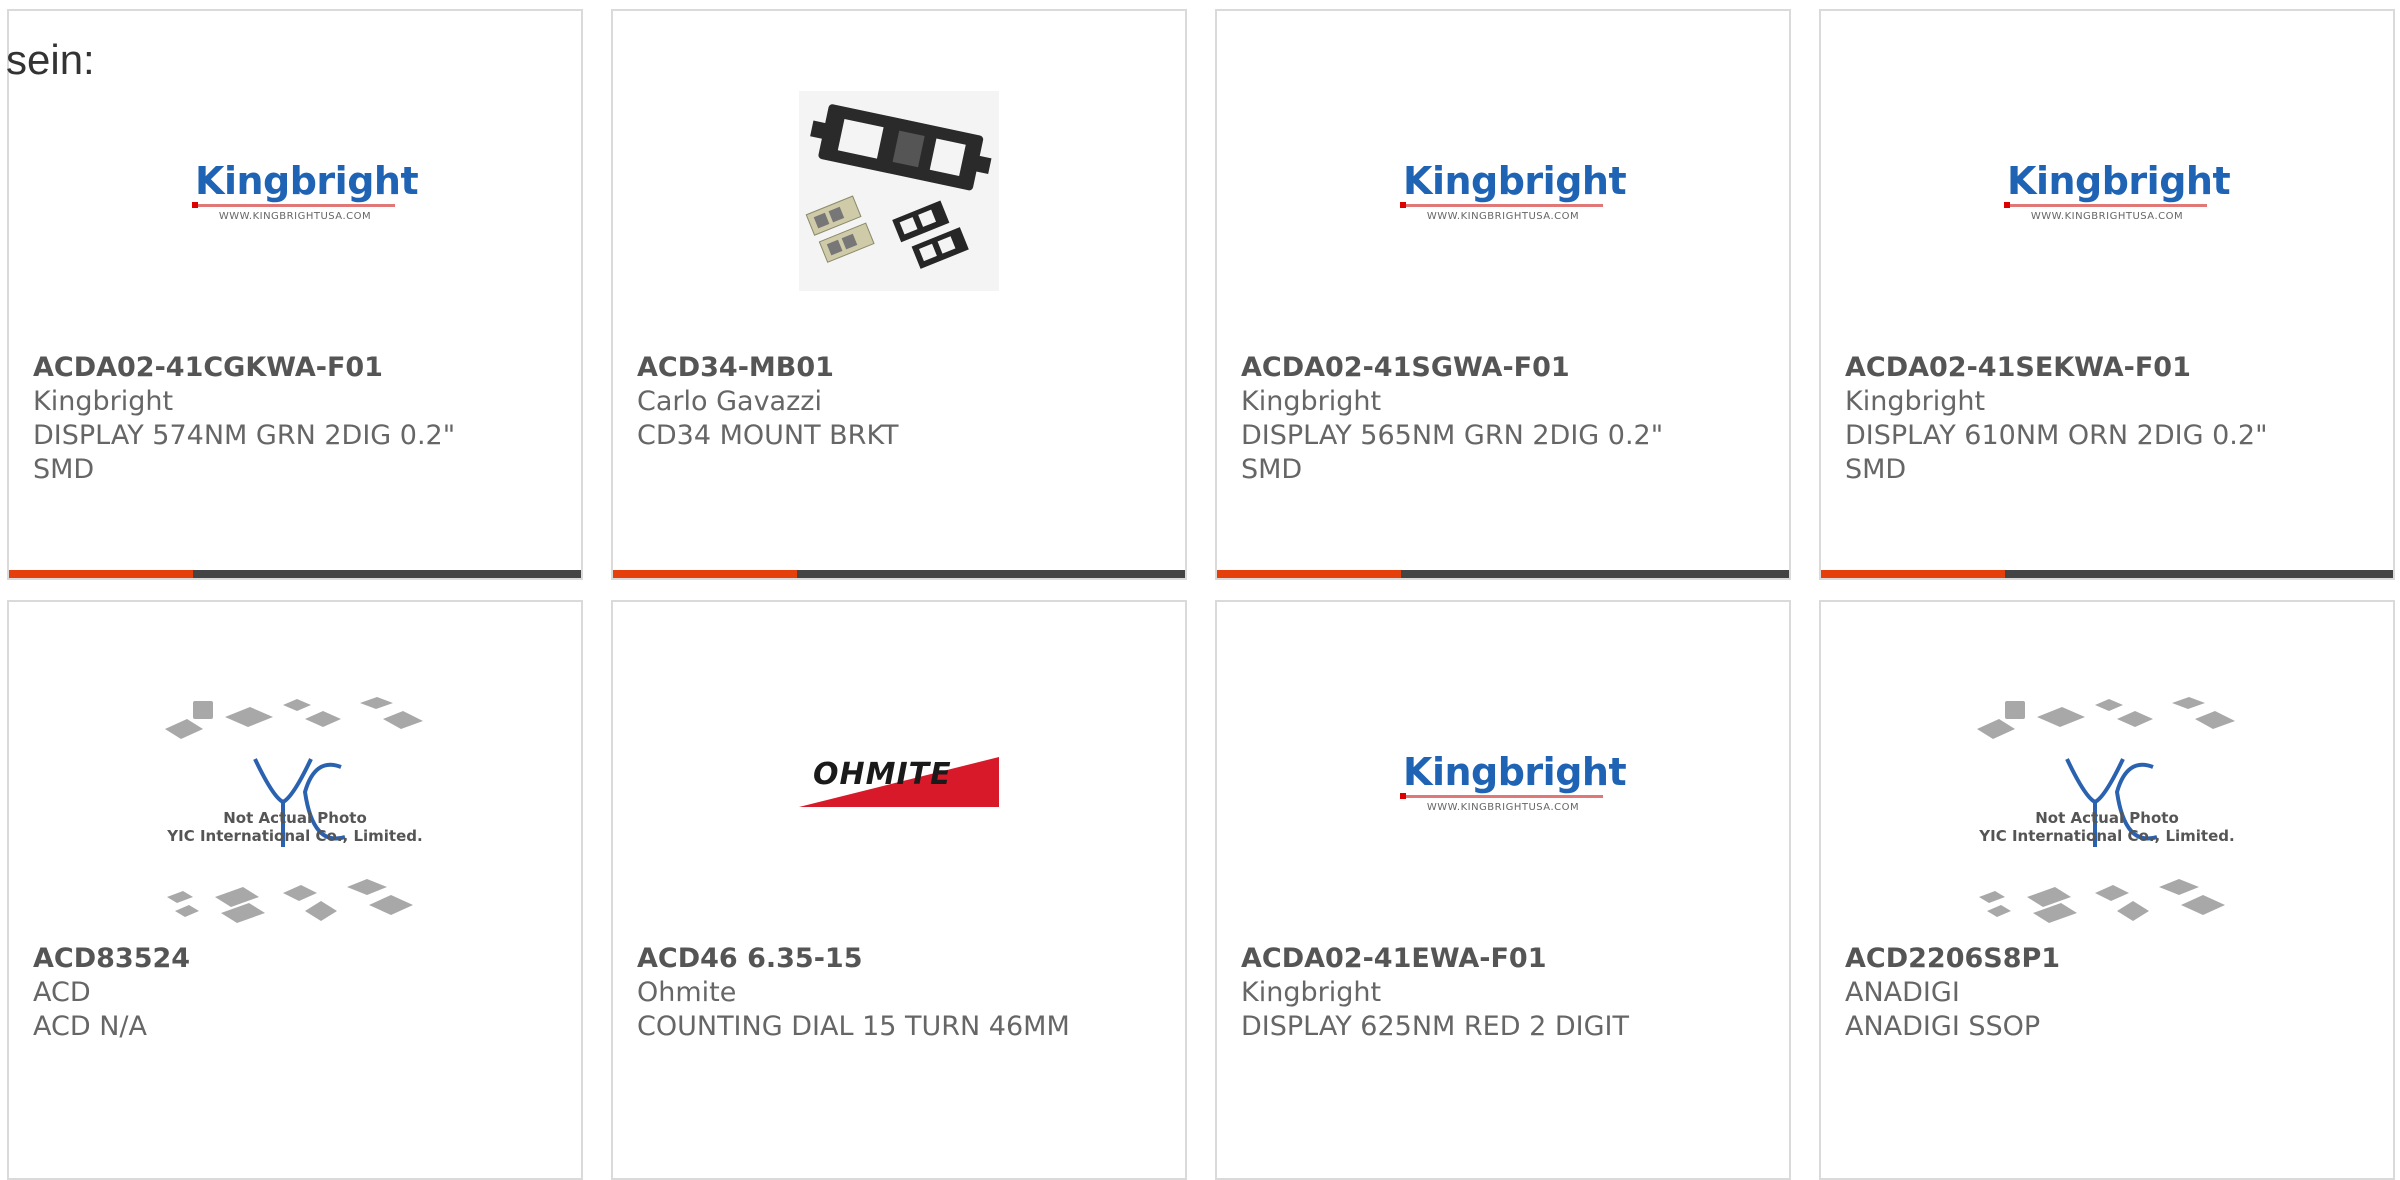 Image resolution: width=2400 pixels, height=1180 pixels. Describe the element at coordinates (1943, 1026) in the screenshot. I see `description-line: ANADIGI SSOP` at that location.